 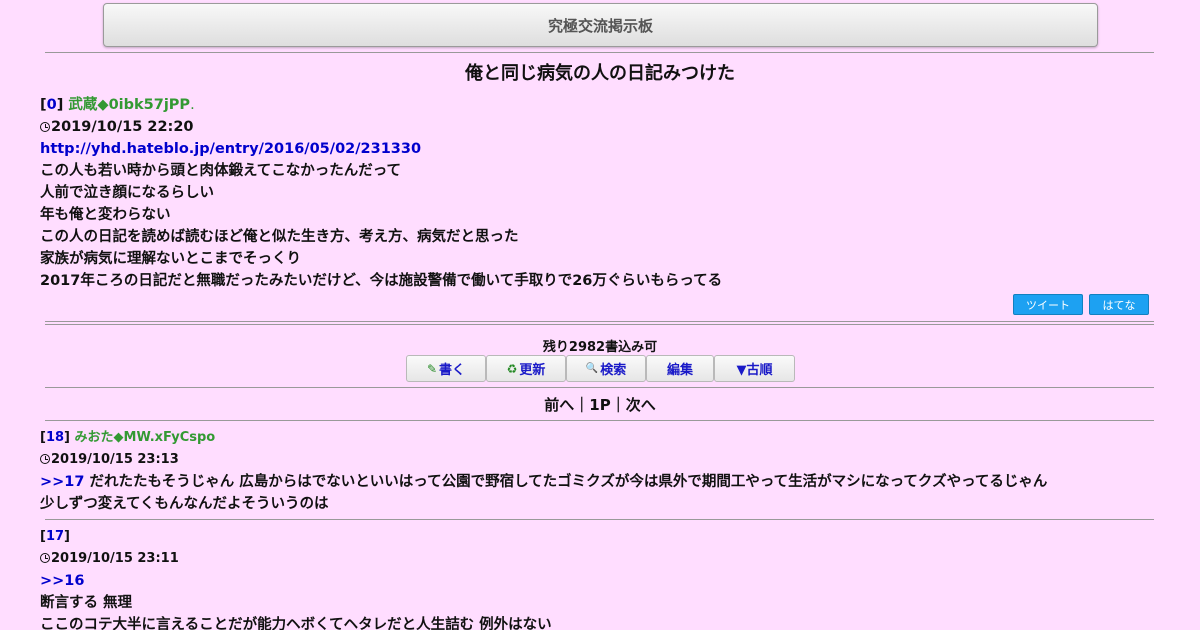 I want to click on pager: 前へ｜1P｜次へ, so click(x=600, y=404).